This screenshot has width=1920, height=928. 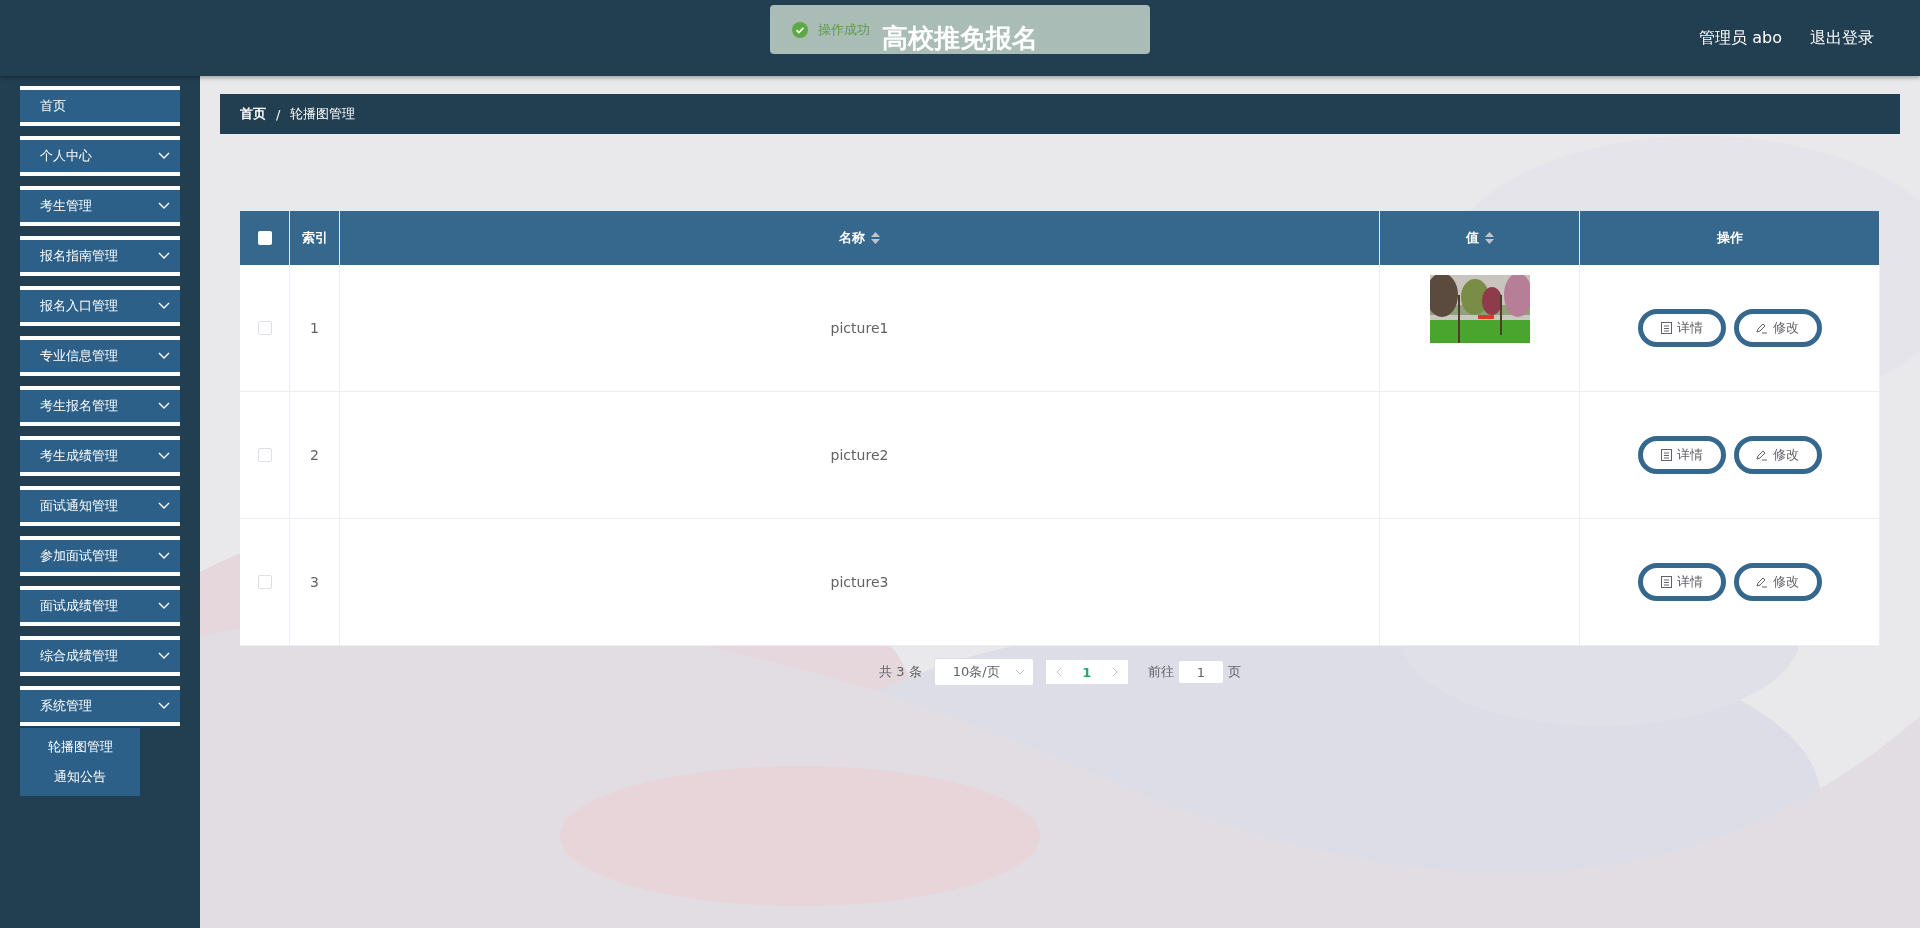 What do you see at coordinates (100, 556) in the screenshot?
I see `menu-item: 参加面试管理` at bounding box center [100, 556].